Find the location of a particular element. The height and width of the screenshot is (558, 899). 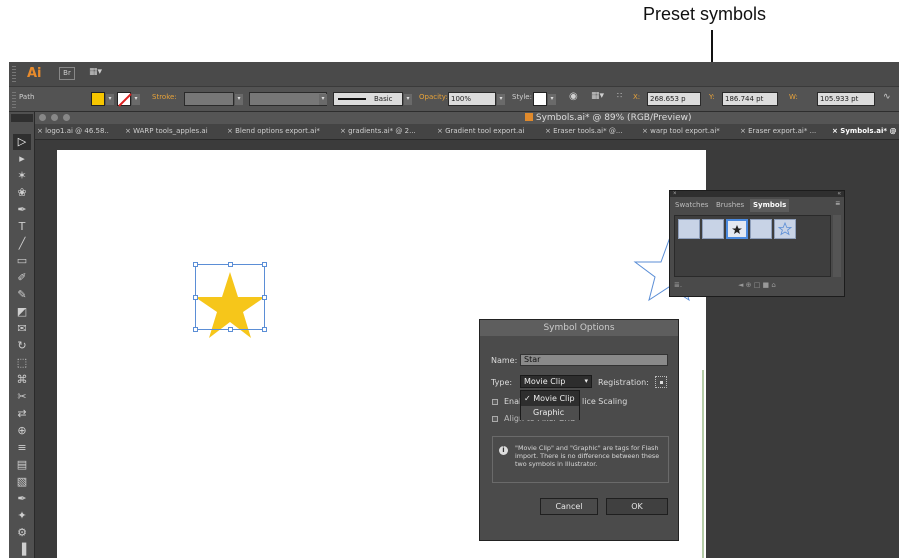

tool-button: ◩ is located at coordinates (22, 312).